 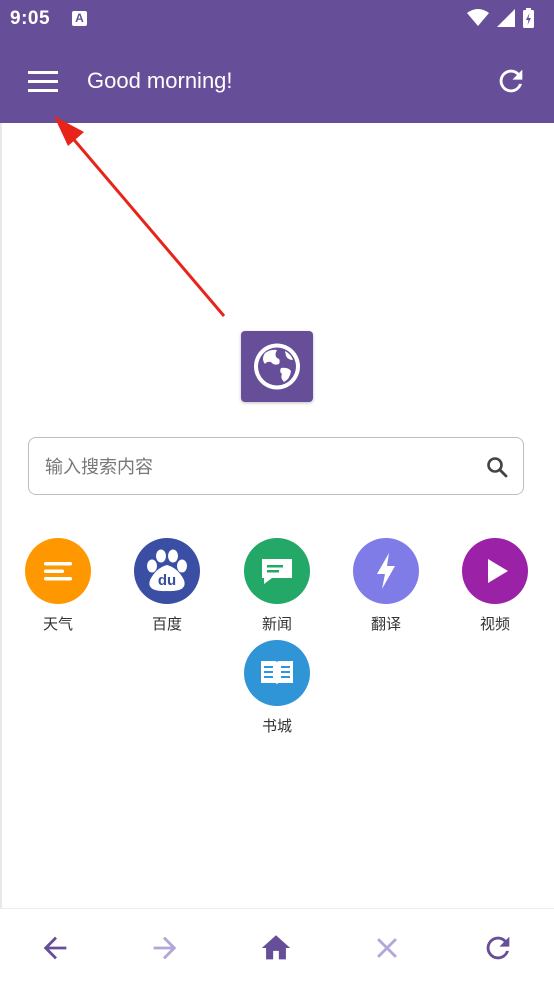 I want to click on wifi-icon, so click(x=478, y=17).